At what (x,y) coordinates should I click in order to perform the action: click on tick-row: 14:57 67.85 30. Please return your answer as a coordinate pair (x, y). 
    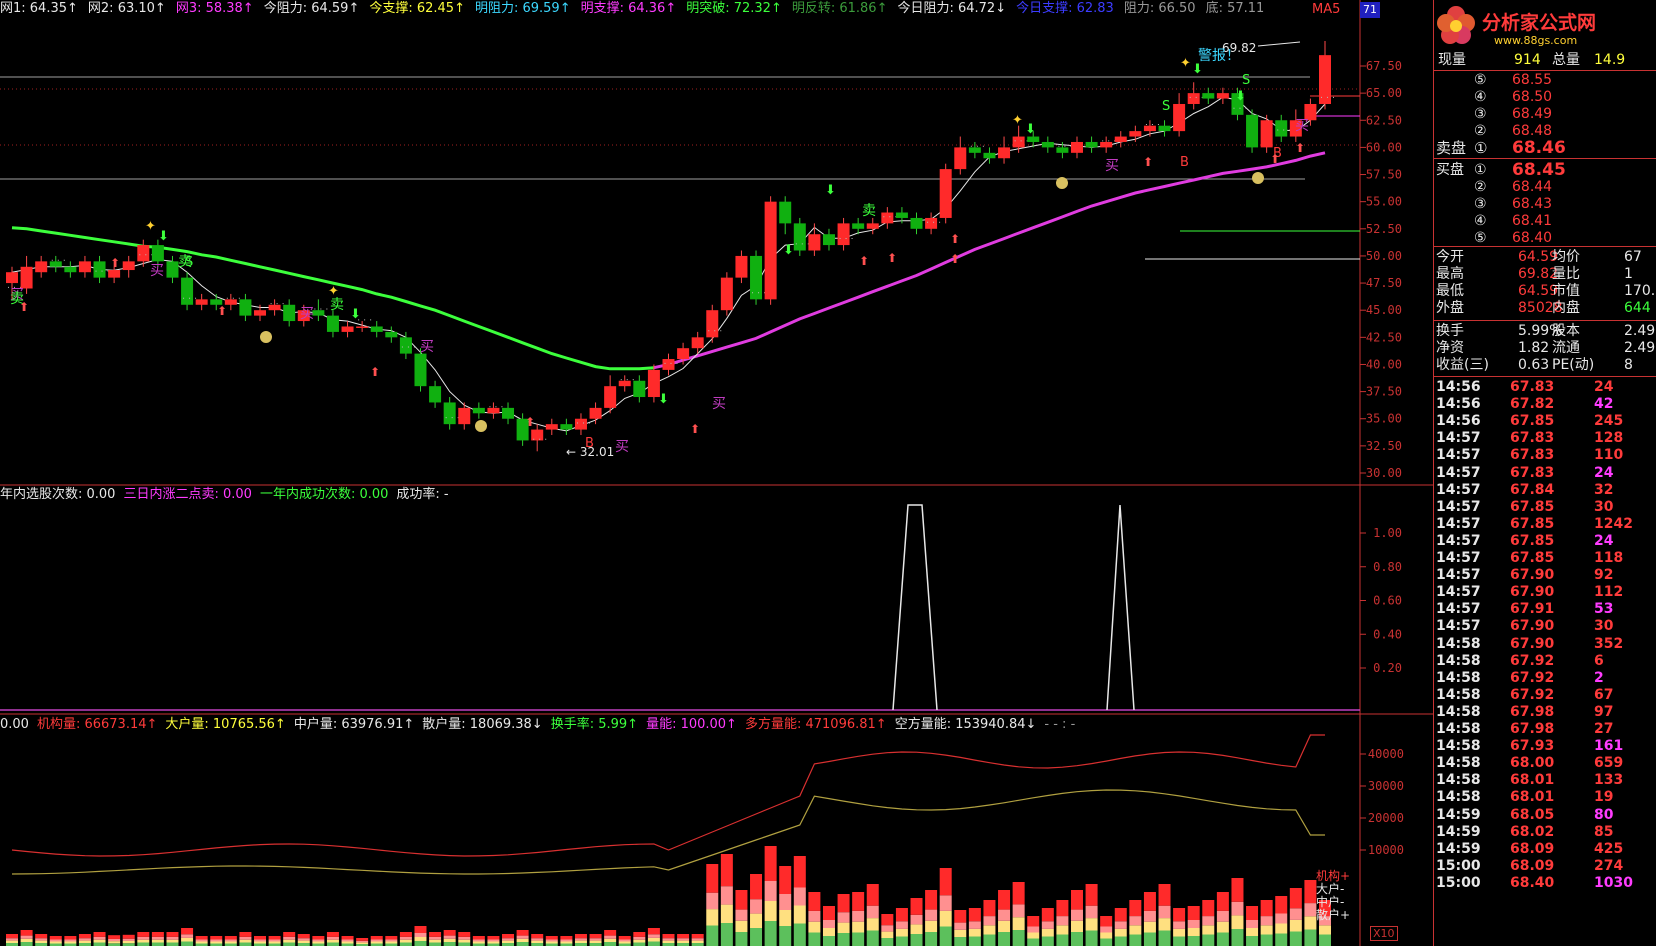
    Looking at the image, I should click on (1545, 507).